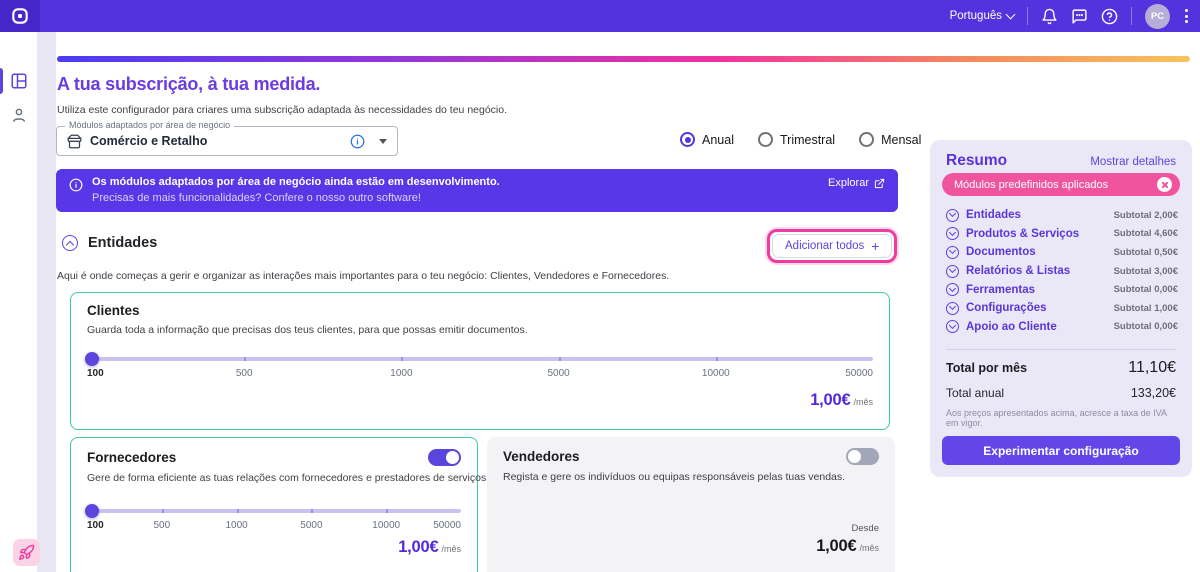 This screenshot has width=1200, height=572. Describe the element at coordinates (975, 16) in the screenshot. I see `language-label: Português` at that location.